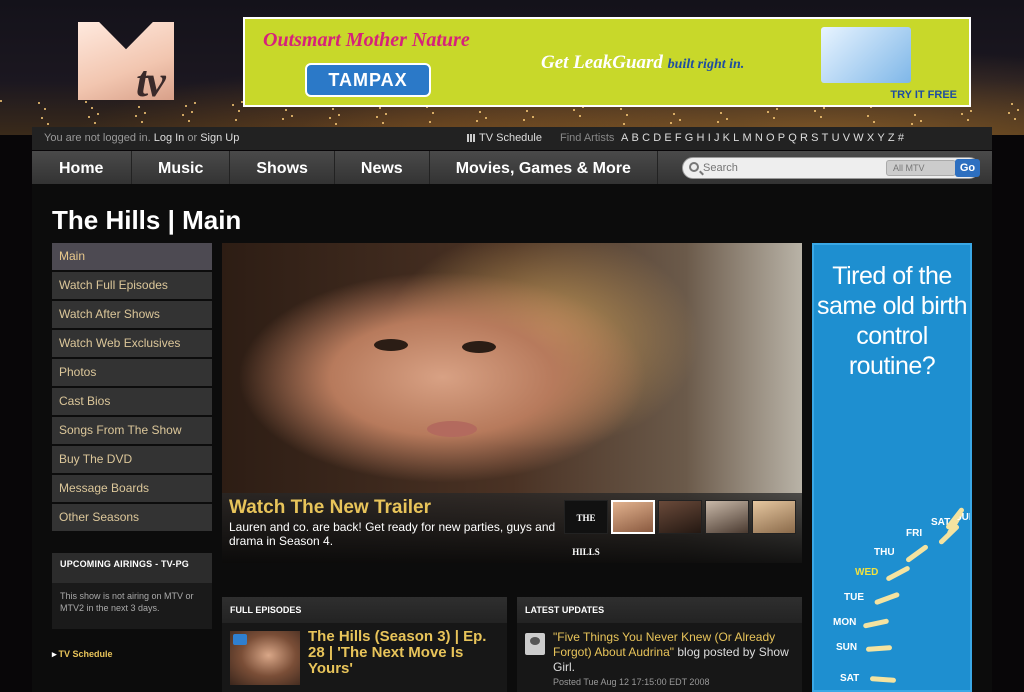 This screenshot has height=692, width=1024. I want to click on sidebar-item-songs: Songs From The Show, so click(132, 430).